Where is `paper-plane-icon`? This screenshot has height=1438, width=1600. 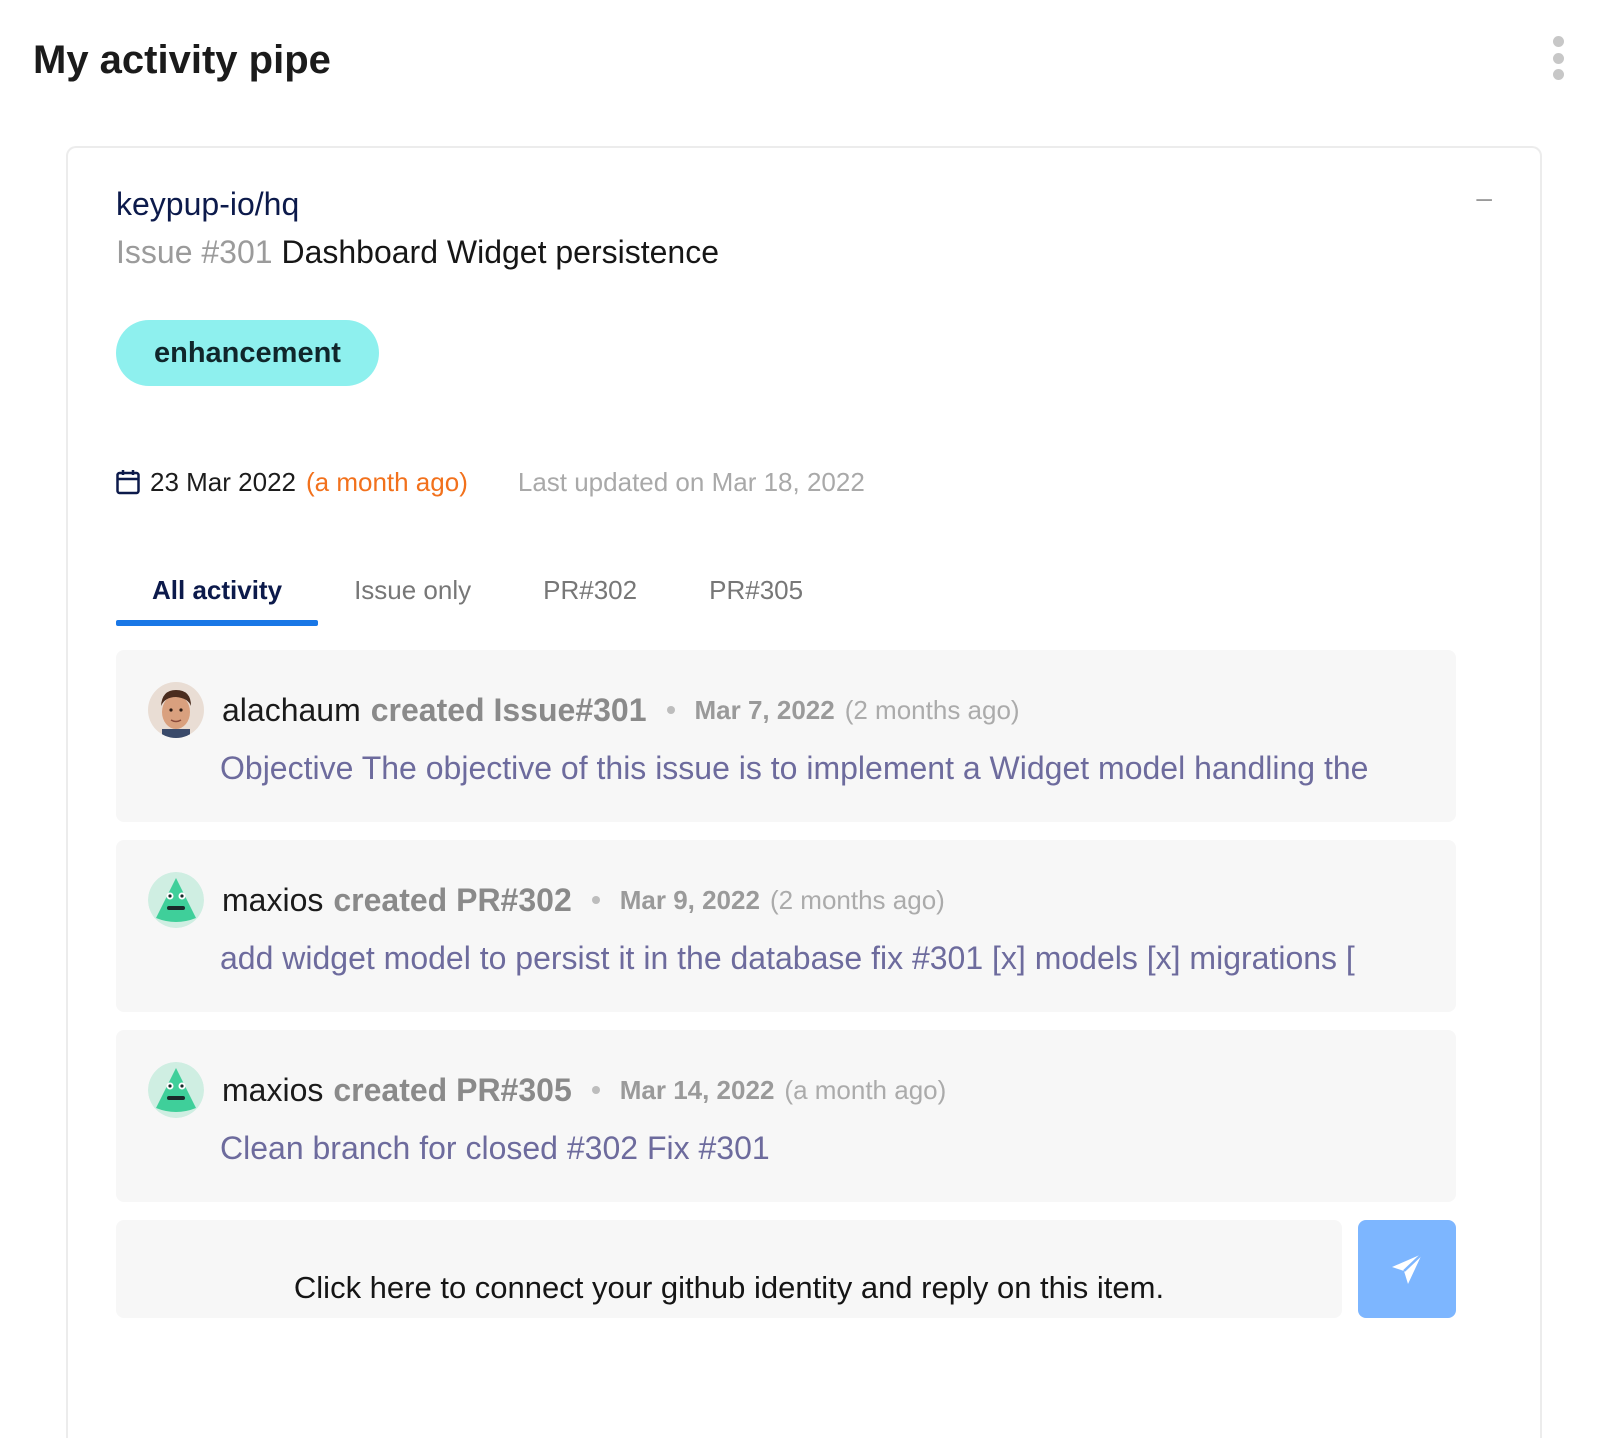 paper-plane-icon is located at coordinates (1407, 1268).